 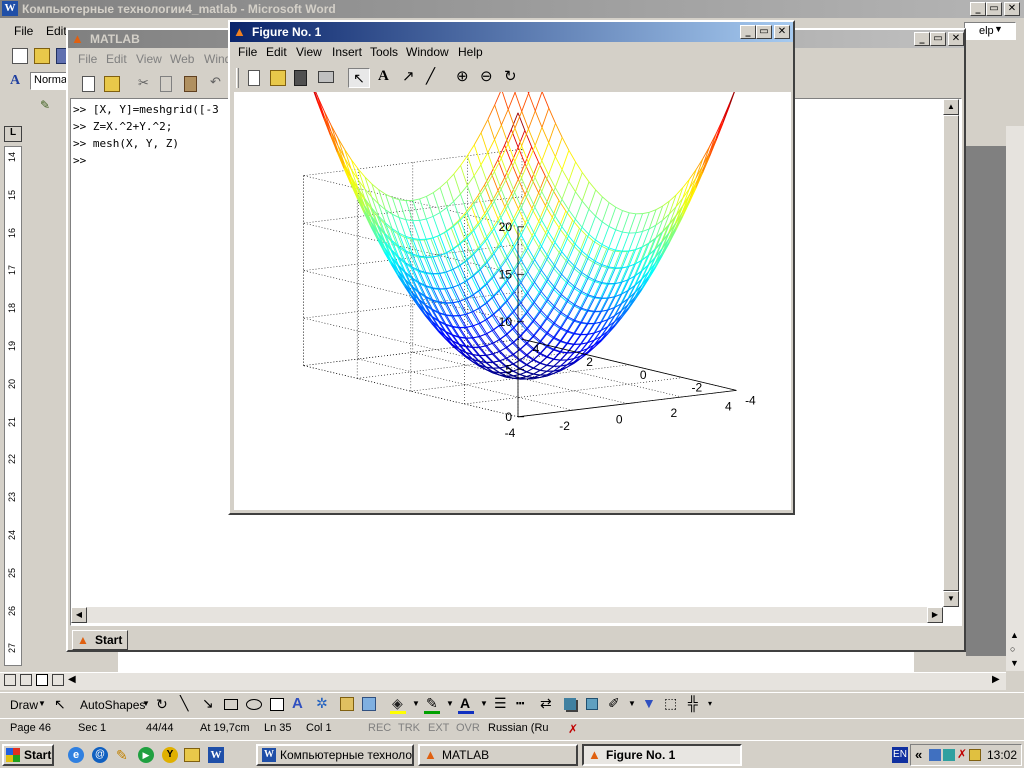 What do you see at coordinates (938, 39) in the screenshot?
I see `matlab-maximize-button: ▭` at bounding box center [938, 39].